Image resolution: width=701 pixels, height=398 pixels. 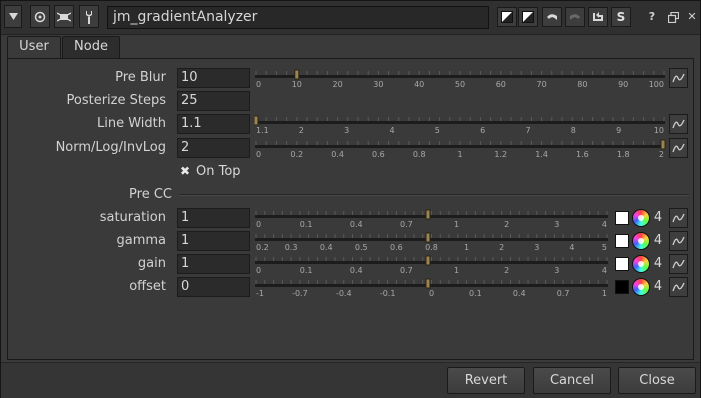 I want to click on default-color-icon, so click(x=507, y=17).